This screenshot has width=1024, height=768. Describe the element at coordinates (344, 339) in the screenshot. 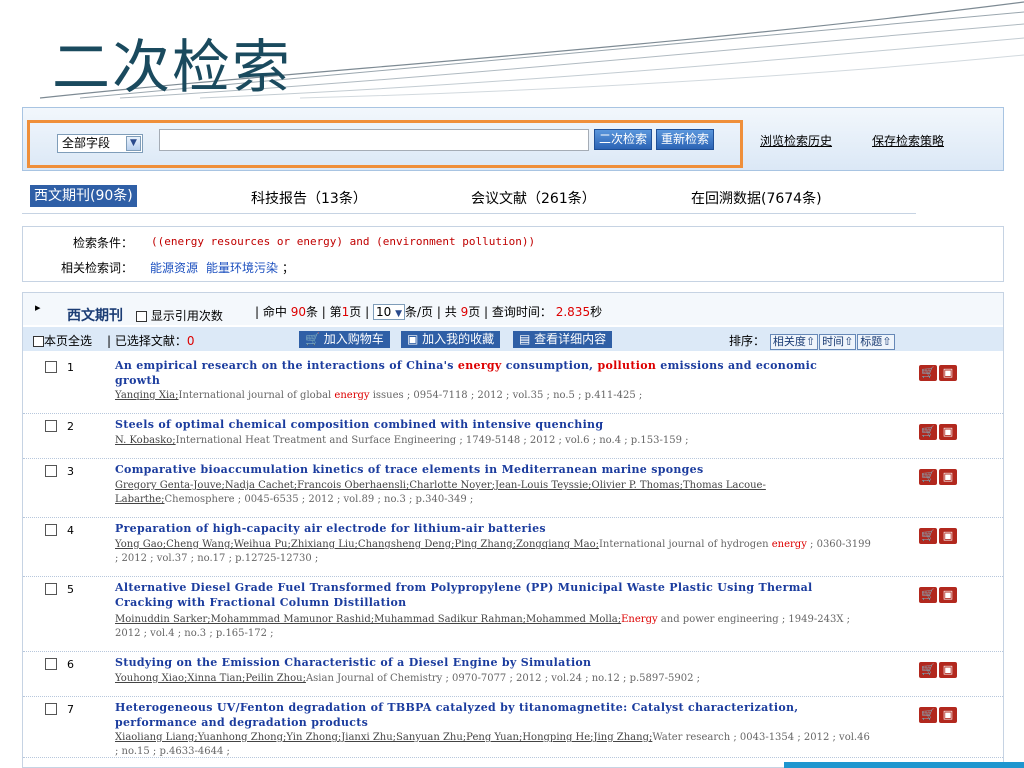

I see `add-to-cart-button: 🛒 加入购物车` at that location.